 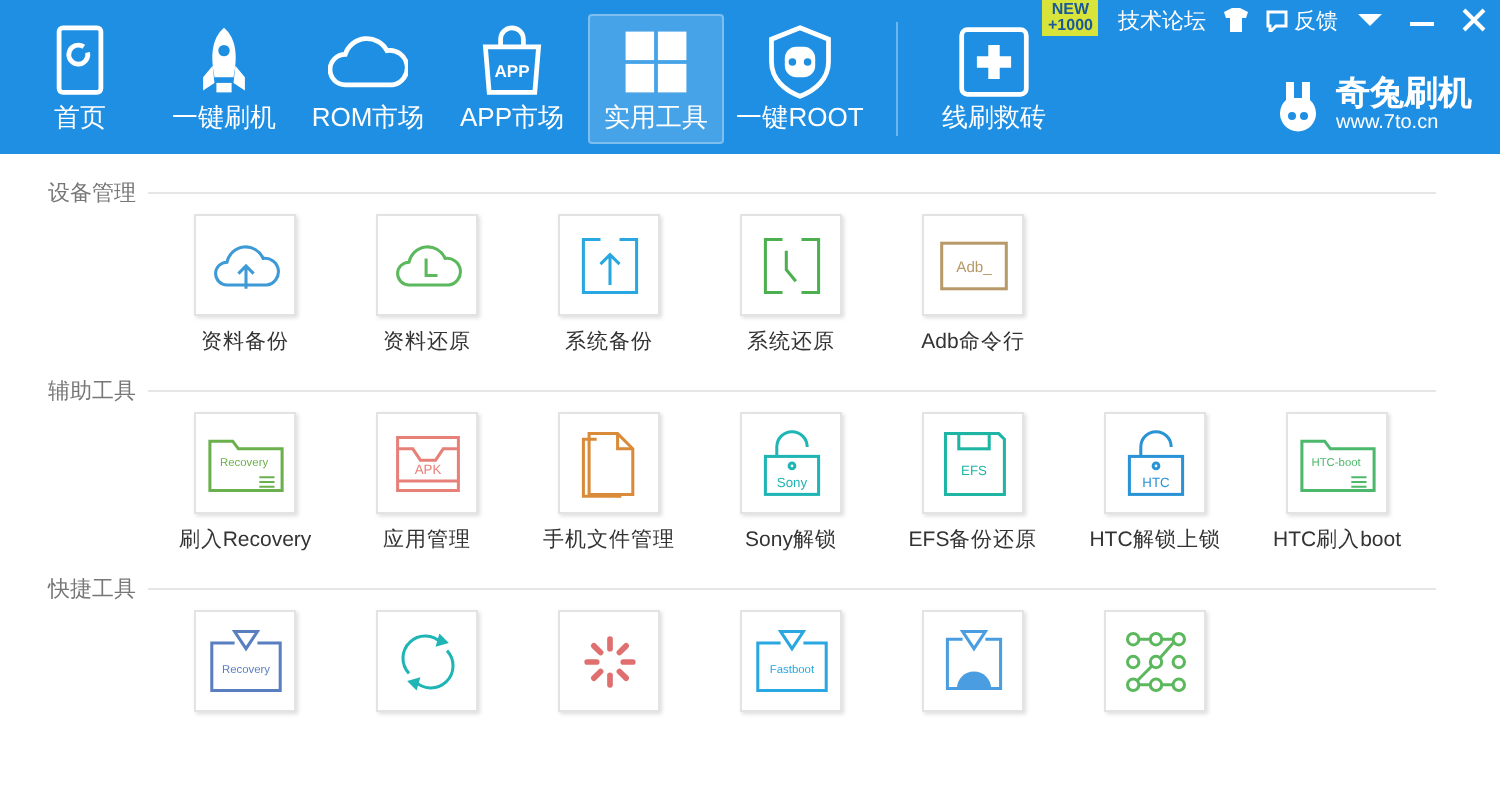 I want to click on plus-box-icon, so click(x=994, y=62).